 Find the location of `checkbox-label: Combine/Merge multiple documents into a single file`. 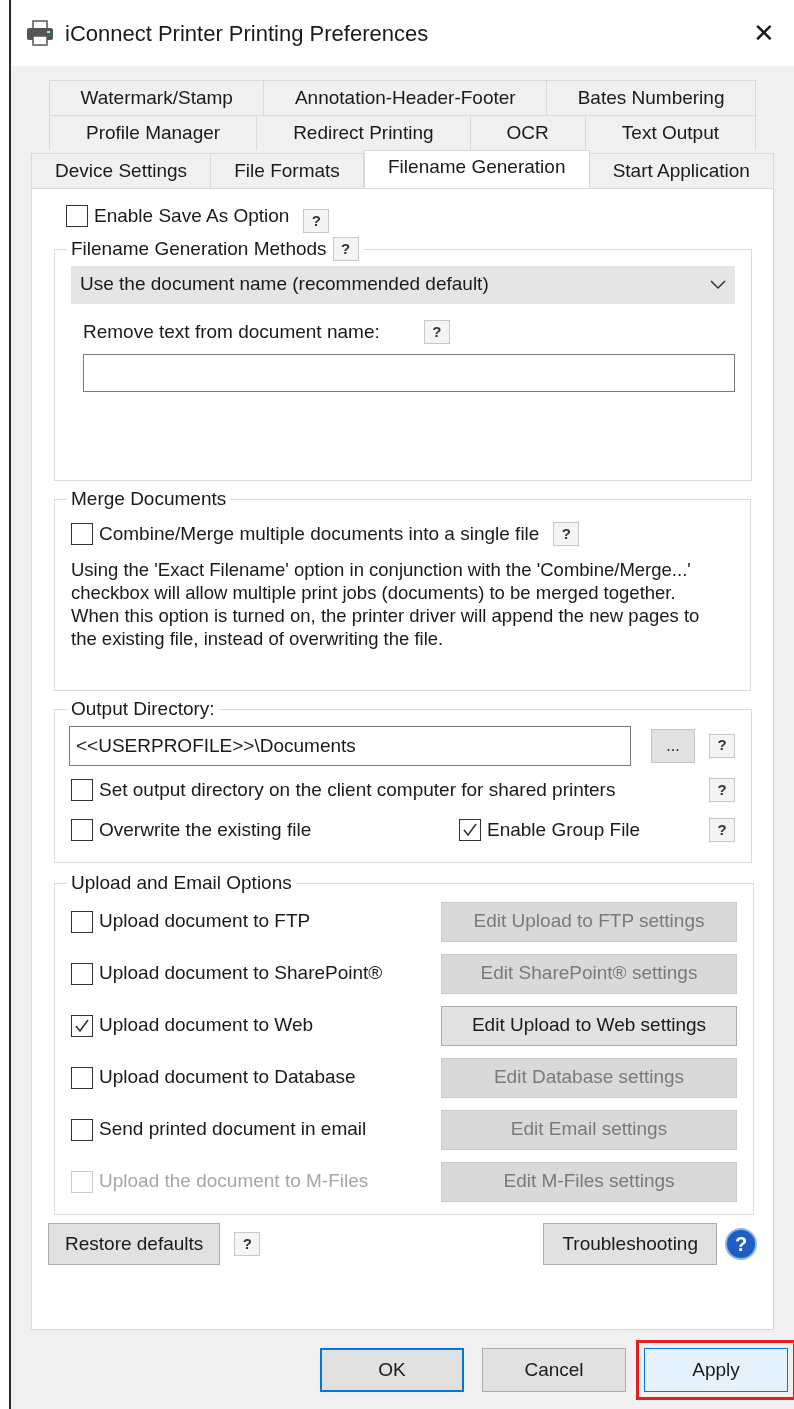

checkbox-label: Combine/Merge multiple documents into a single file is located at coordinates (319, 533).